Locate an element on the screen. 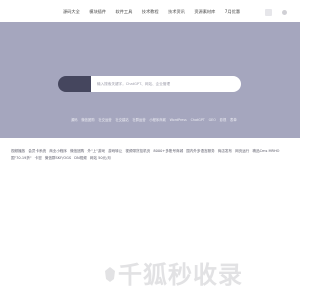 This screenshot has height=300, width=320. tag-item: 小程序商城 is located at coordinates (157, 120).